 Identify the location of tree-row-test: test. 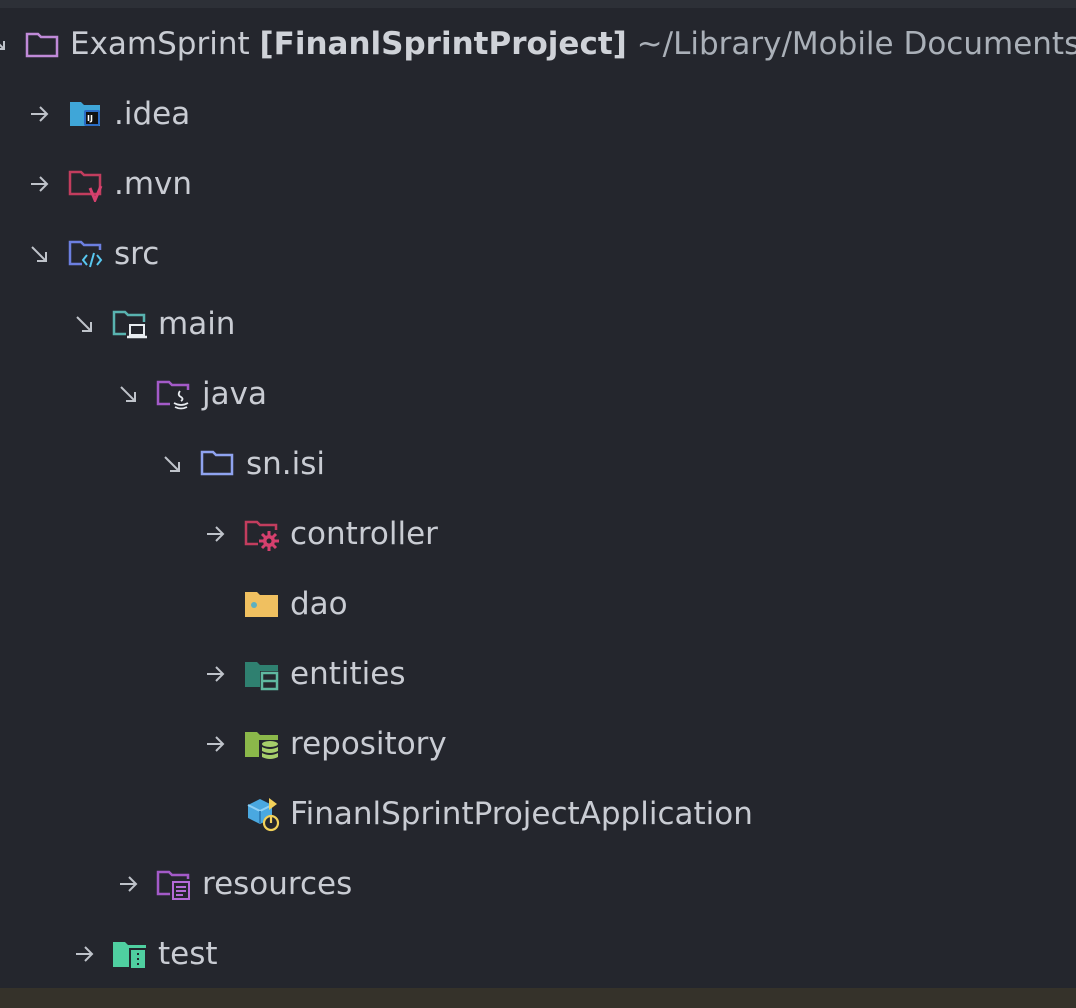
(538, 954).